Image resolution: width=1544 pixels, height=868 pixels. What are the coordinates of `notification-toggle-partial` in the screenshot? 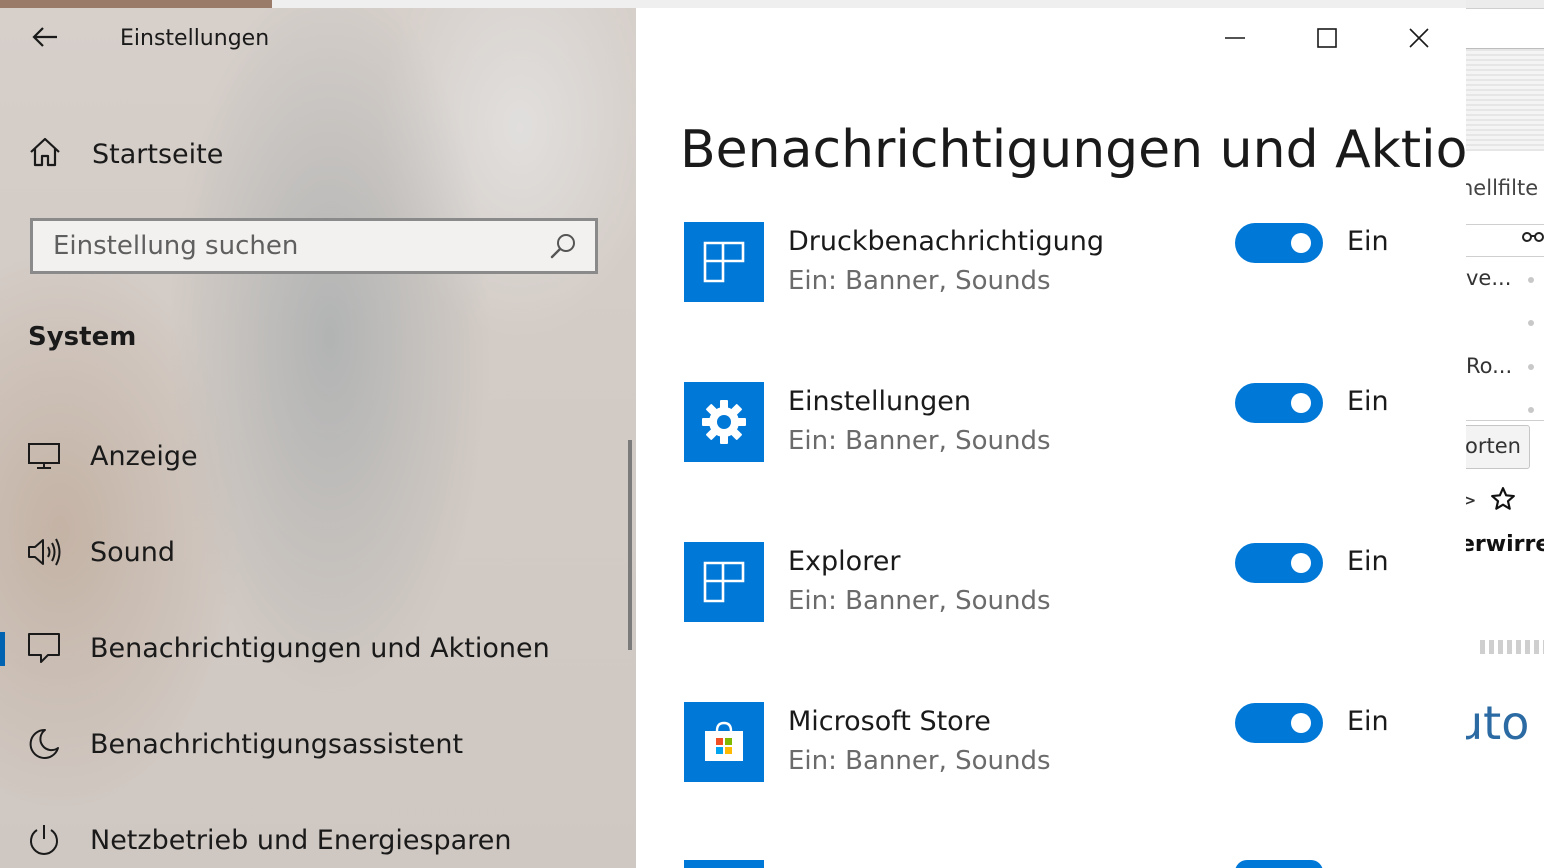 It's located at (1279, 864).